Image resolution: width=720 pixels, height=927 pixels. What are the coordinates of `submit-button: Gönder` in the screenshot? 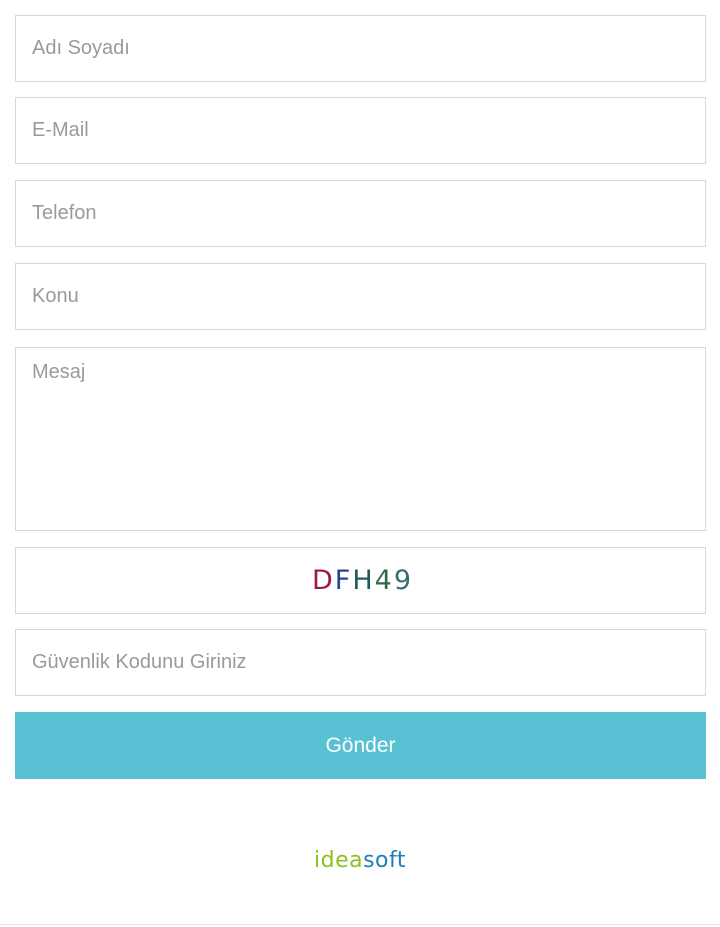 It's located at (360, 745).